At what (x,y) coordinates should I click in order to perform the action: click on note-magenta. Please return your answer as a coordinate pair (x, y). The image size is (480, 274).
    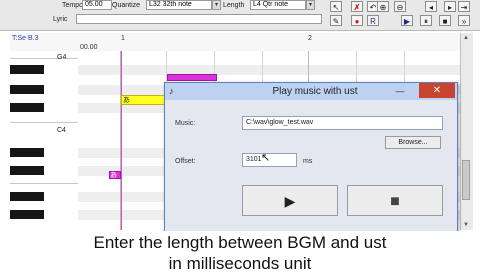
    Looking at the image, I should click on (192, 77).